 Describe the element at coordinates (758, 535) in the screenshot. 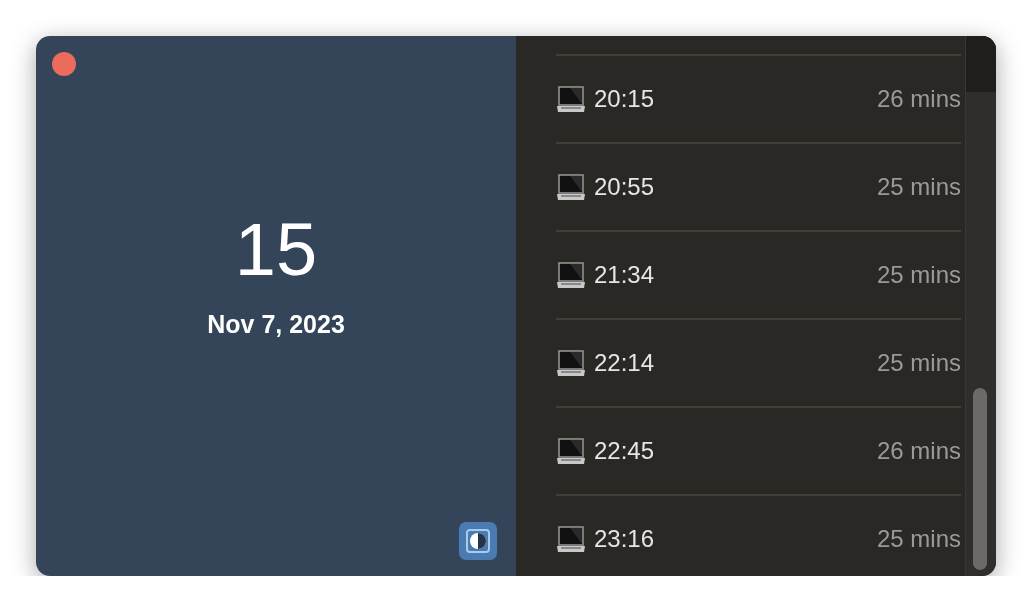

I see `session-row: 23:16 25 mins` at that location.